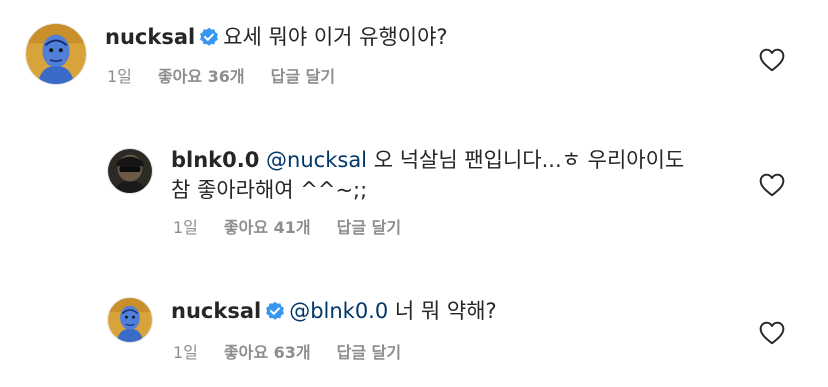 The image size is (828, 387). I want to click on comment-text: nucksal @blnk0.0 너 뭐 약해?, so click(334, 311).